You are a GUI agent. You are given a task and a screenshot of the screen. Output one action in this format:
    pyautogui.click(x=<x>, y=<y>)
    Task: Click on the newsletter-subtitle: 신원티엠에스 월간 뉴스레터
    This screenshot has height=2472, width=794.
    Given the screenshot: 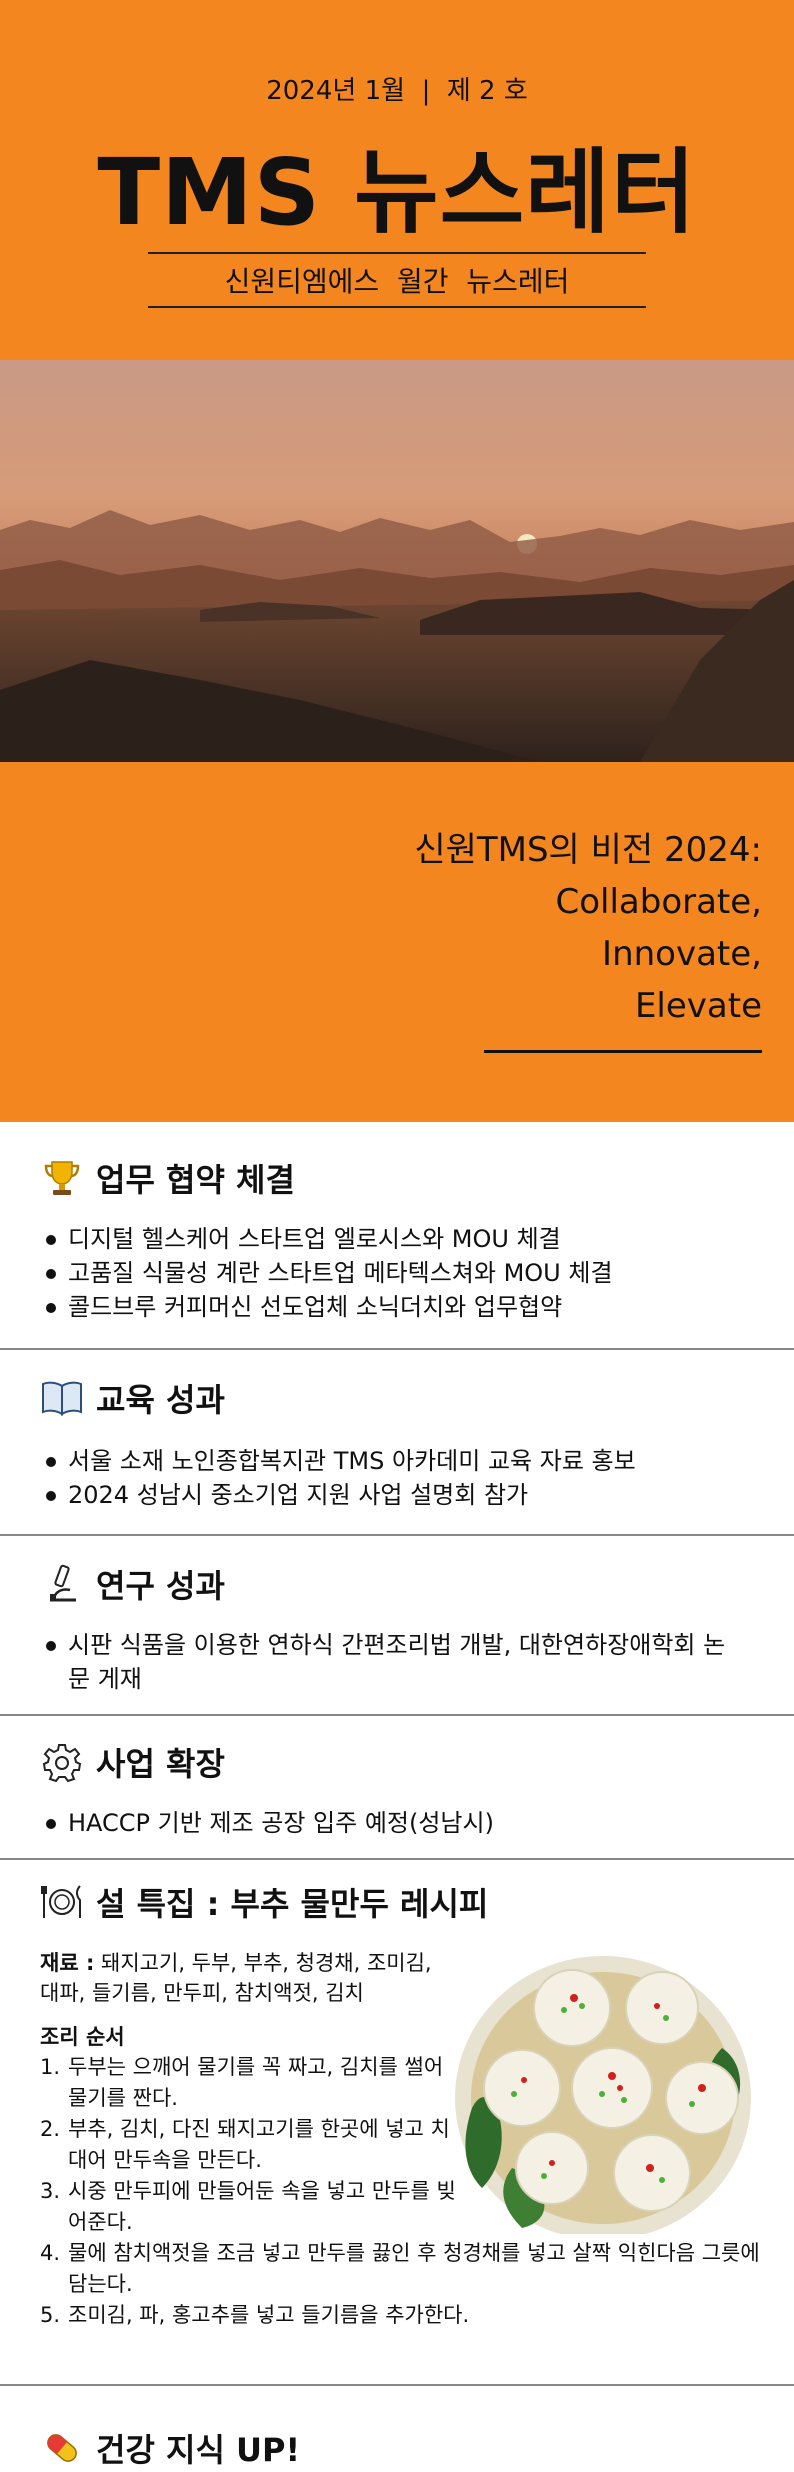 What is the action you would take?
    pyautogui.click(x=397, y=281)
    